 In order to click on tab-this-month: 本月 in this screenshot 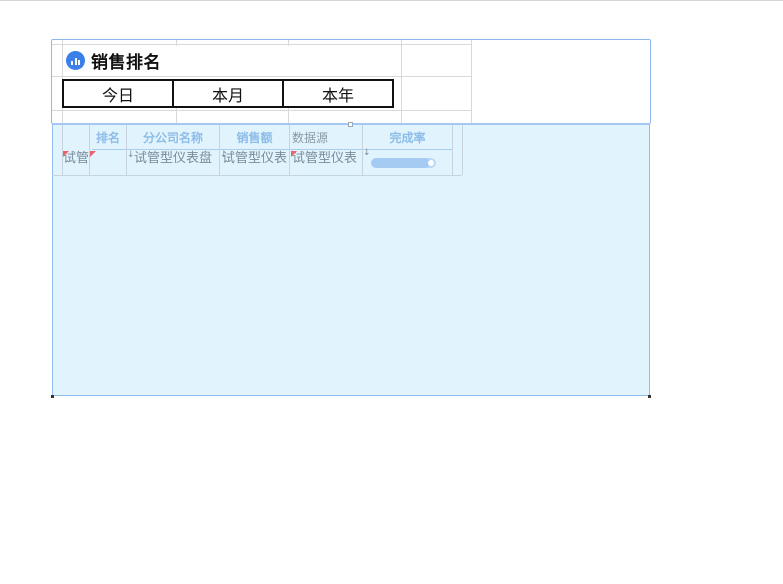, I will do `click(228, 93)`.